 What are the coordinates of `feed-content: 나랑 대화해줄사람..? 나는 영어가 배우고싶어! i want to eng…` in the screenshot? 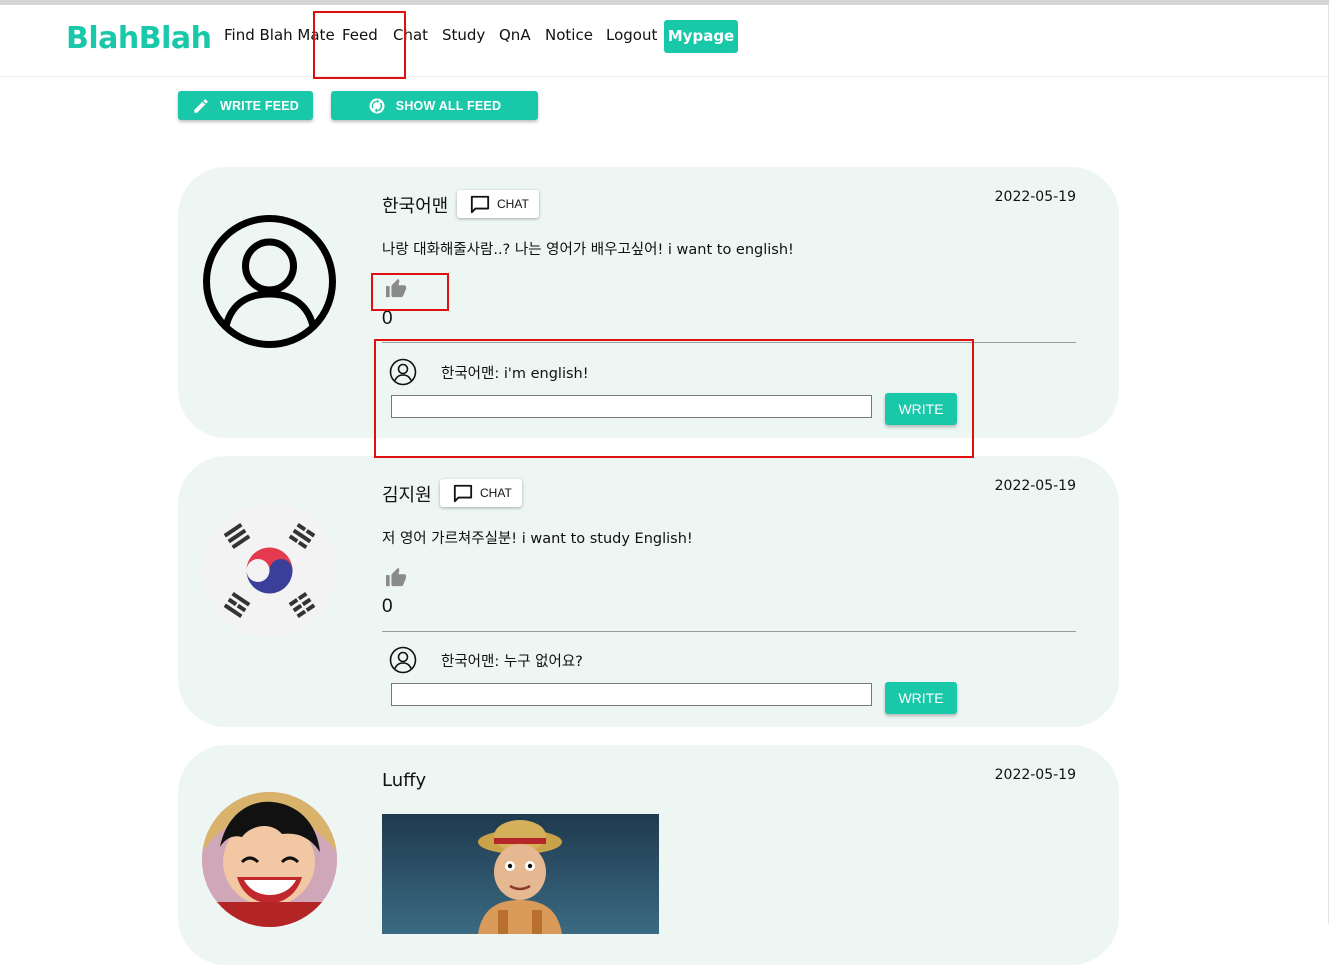 It's located at (588, 250).